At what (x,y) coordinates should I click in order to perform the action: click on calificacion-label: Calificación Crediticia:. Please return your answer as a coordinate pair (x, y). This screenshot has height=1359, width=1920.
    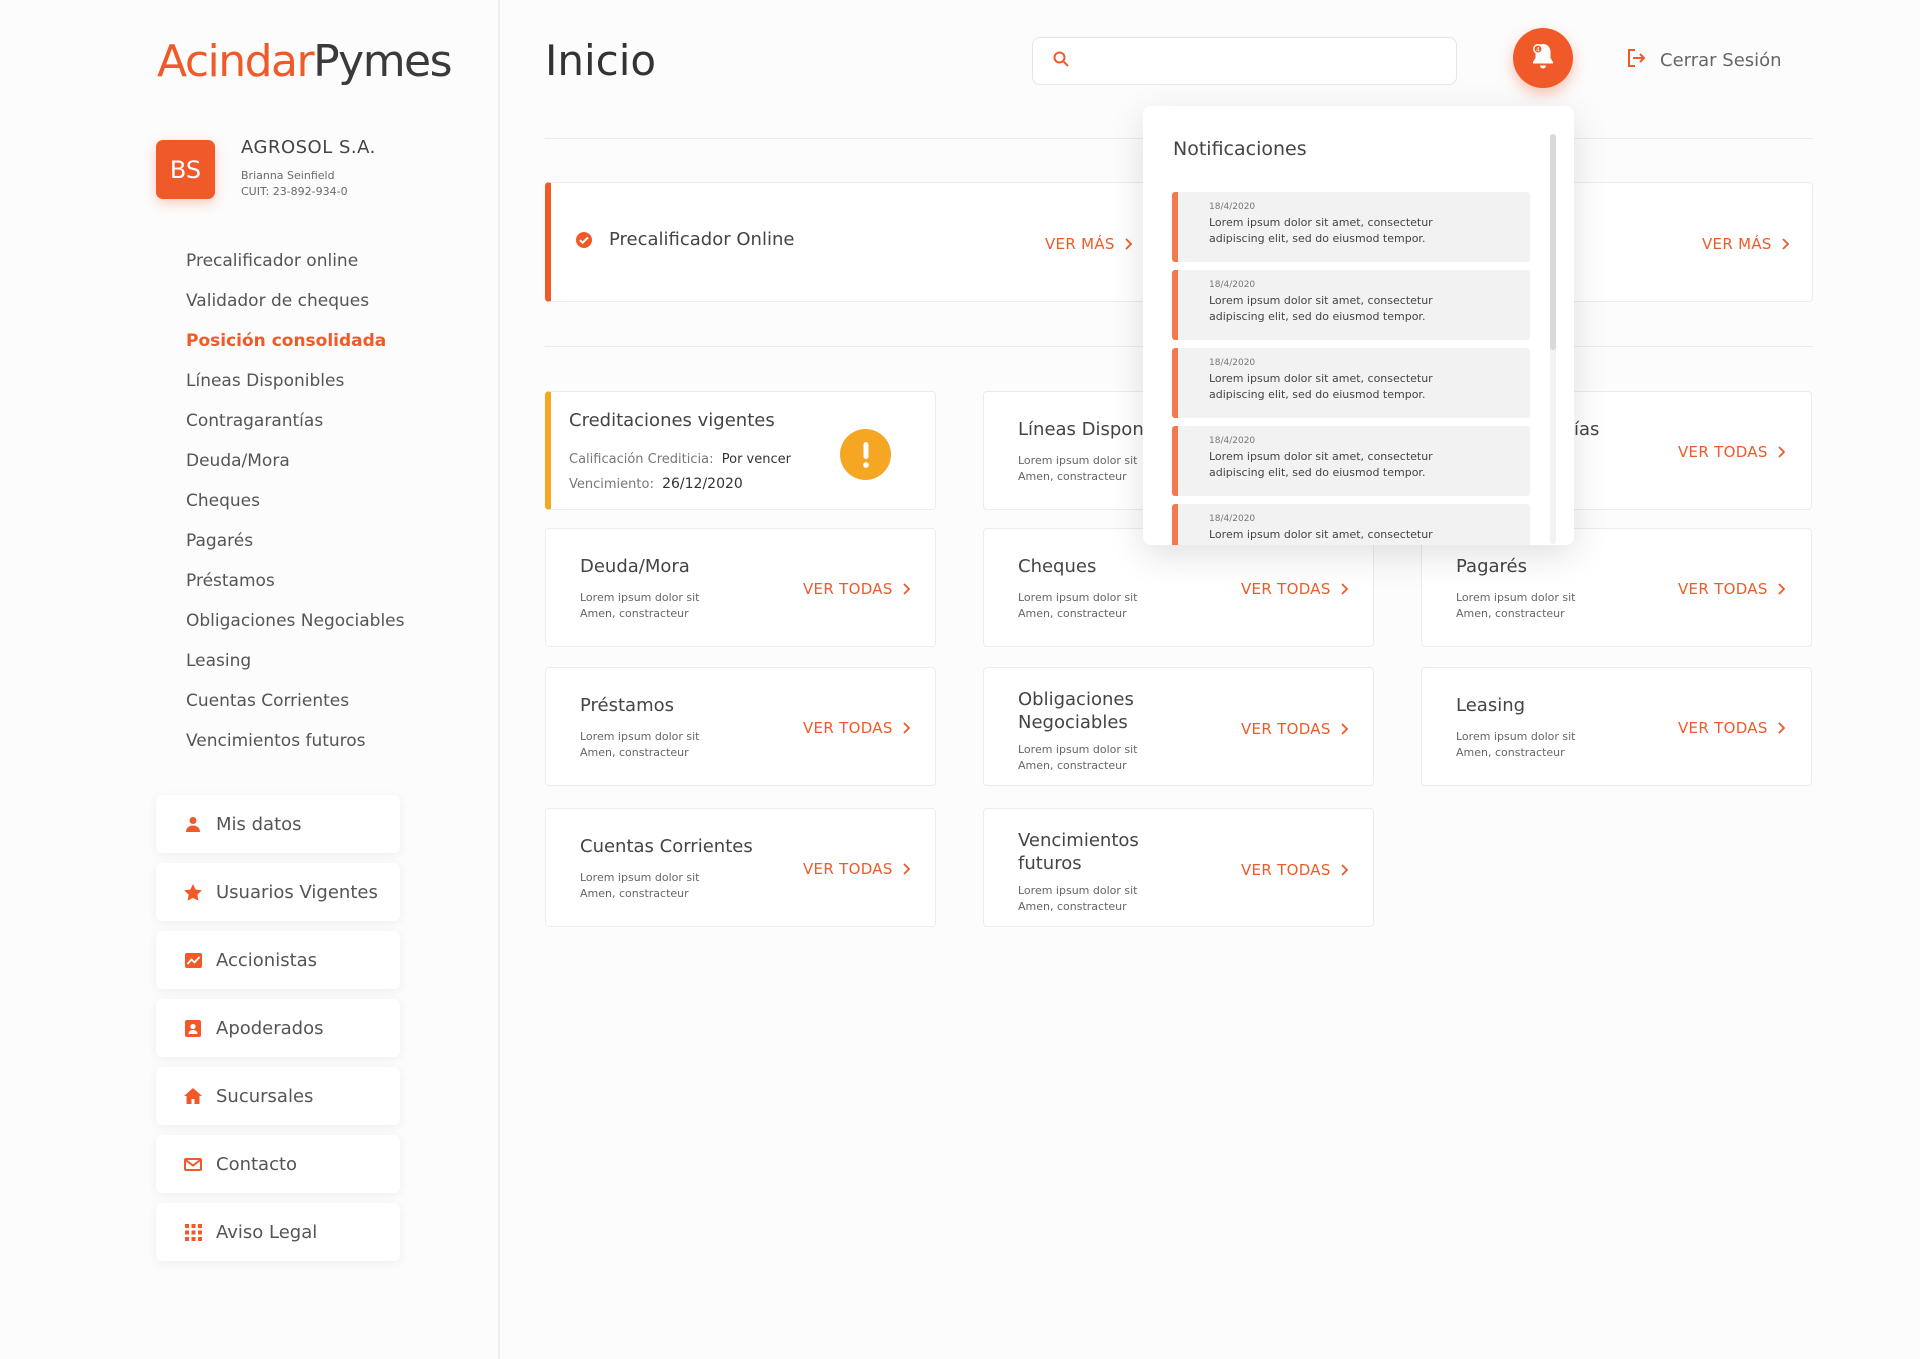
    Looking at the image, I should click on (641, 459).